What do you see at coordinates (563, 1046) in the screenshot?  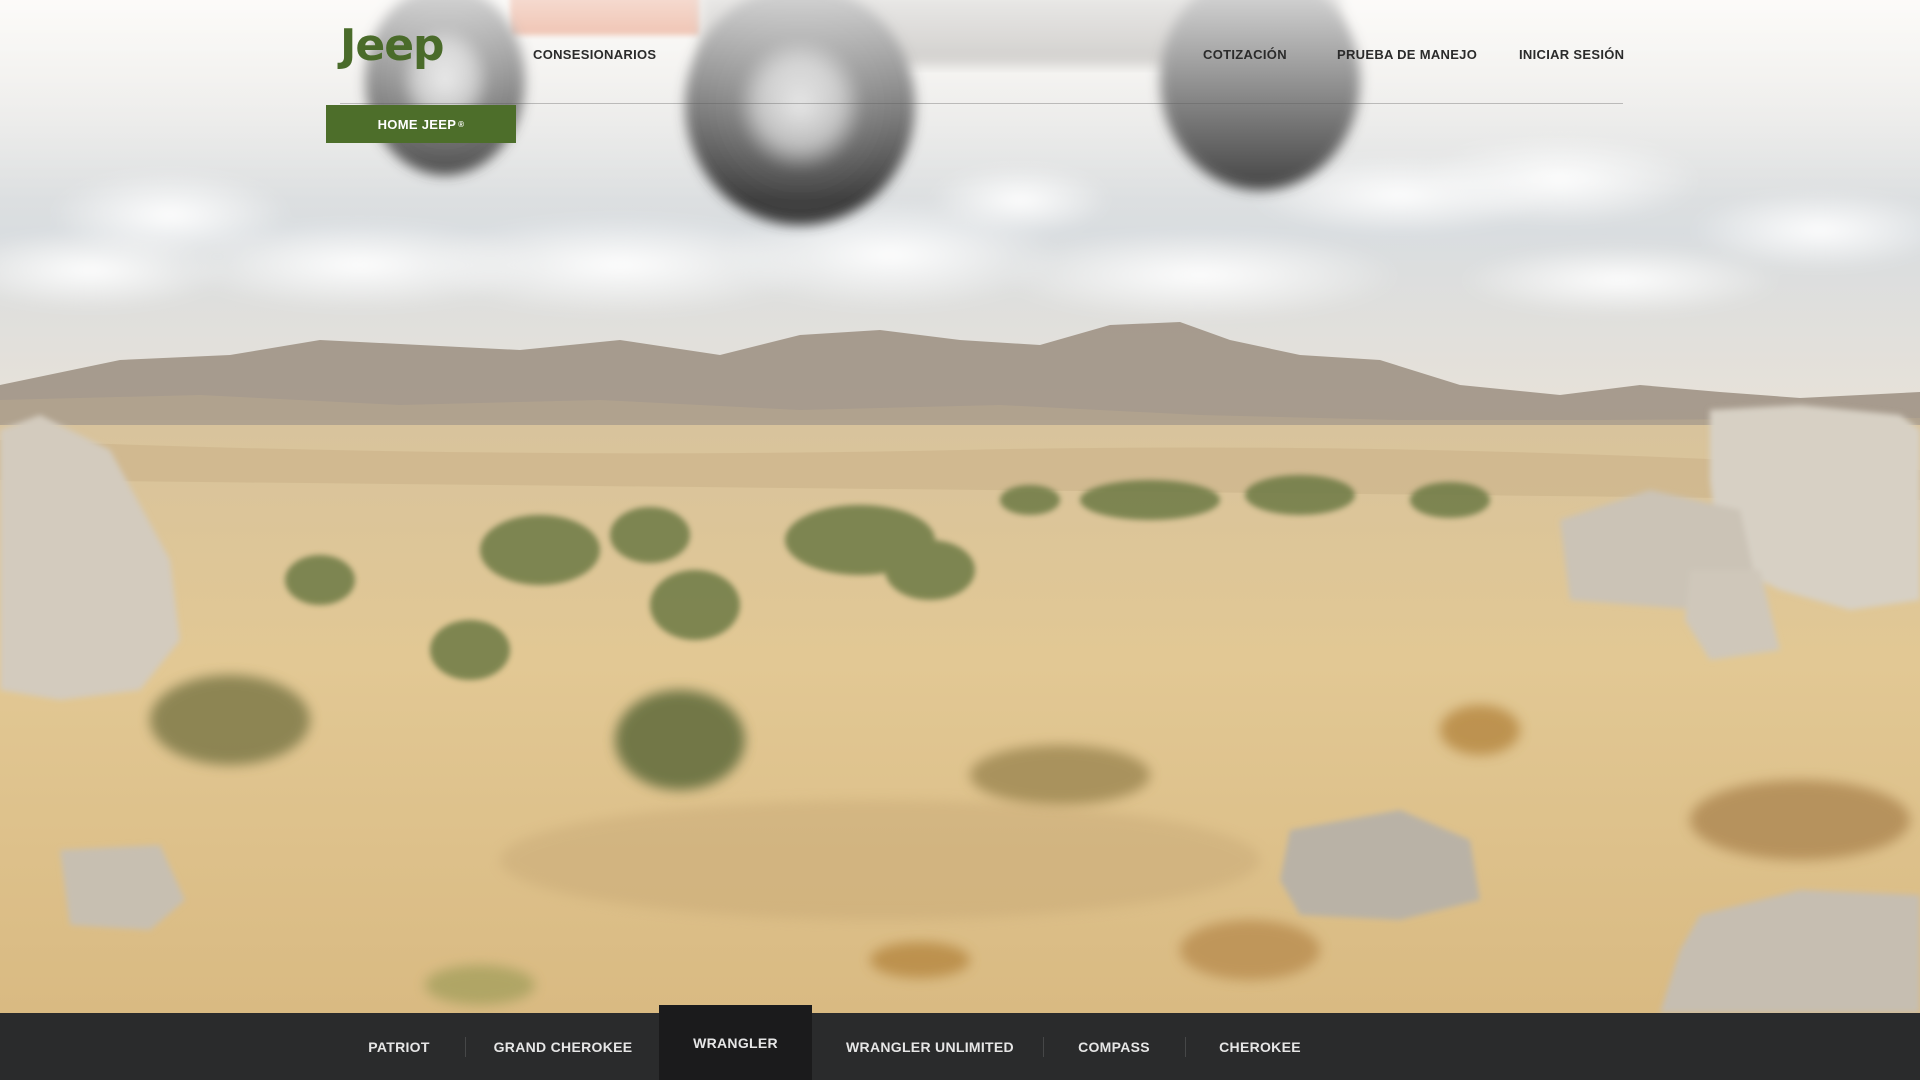 I see `model-tab-grand-cherokee: GRAND CHEROKEE` at bounding box center [563, 1046].